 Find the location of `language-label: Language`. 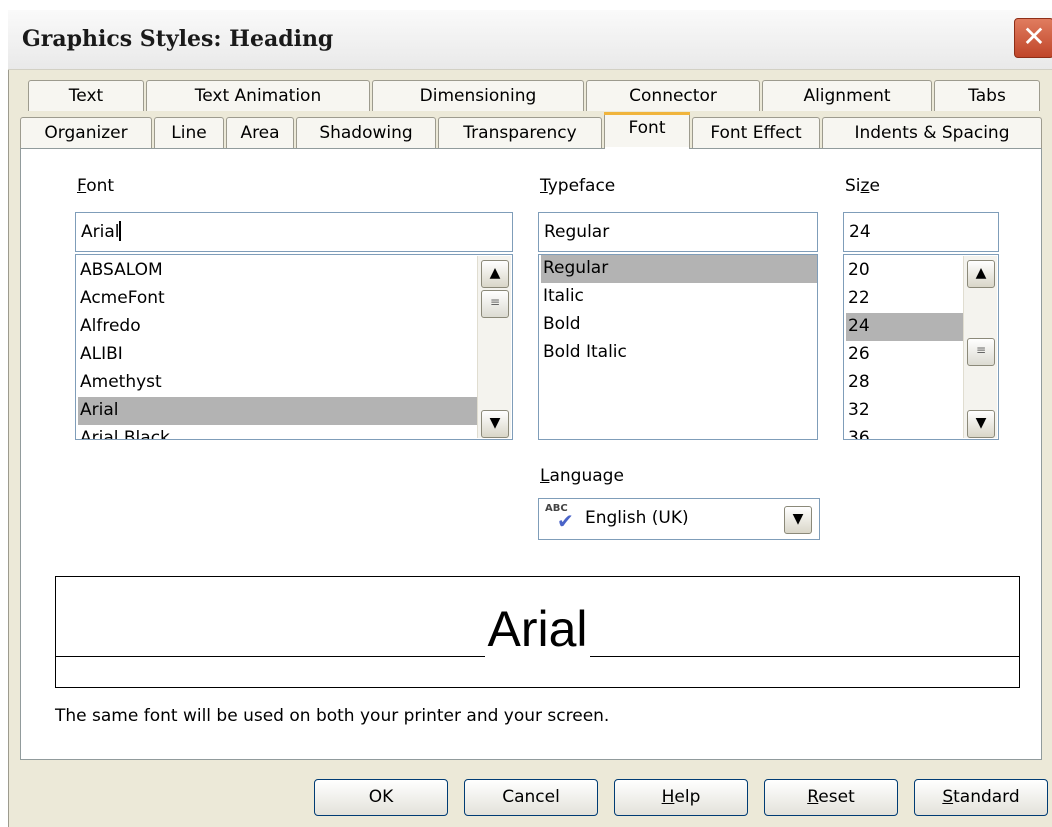

language-label: Language is located at coordinates (582, 476).